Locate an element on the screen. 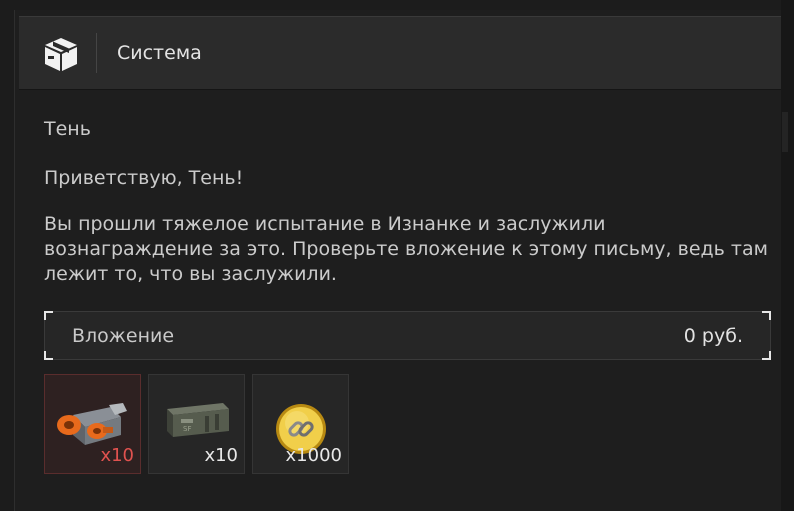  greeting-text: Приветствую, Тень! is located at coordinates (144, 178).